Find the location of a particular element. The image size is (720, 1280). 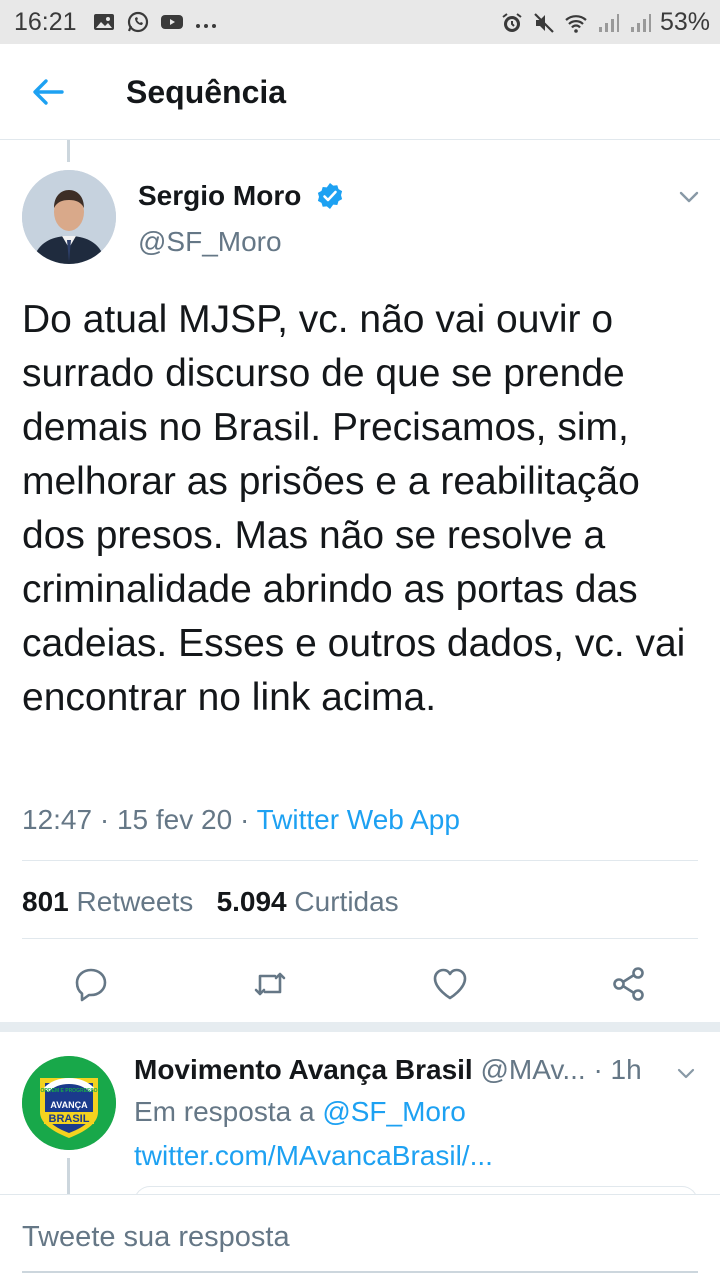

svg-text: BRASIL is located at coordinates (69, 1119).